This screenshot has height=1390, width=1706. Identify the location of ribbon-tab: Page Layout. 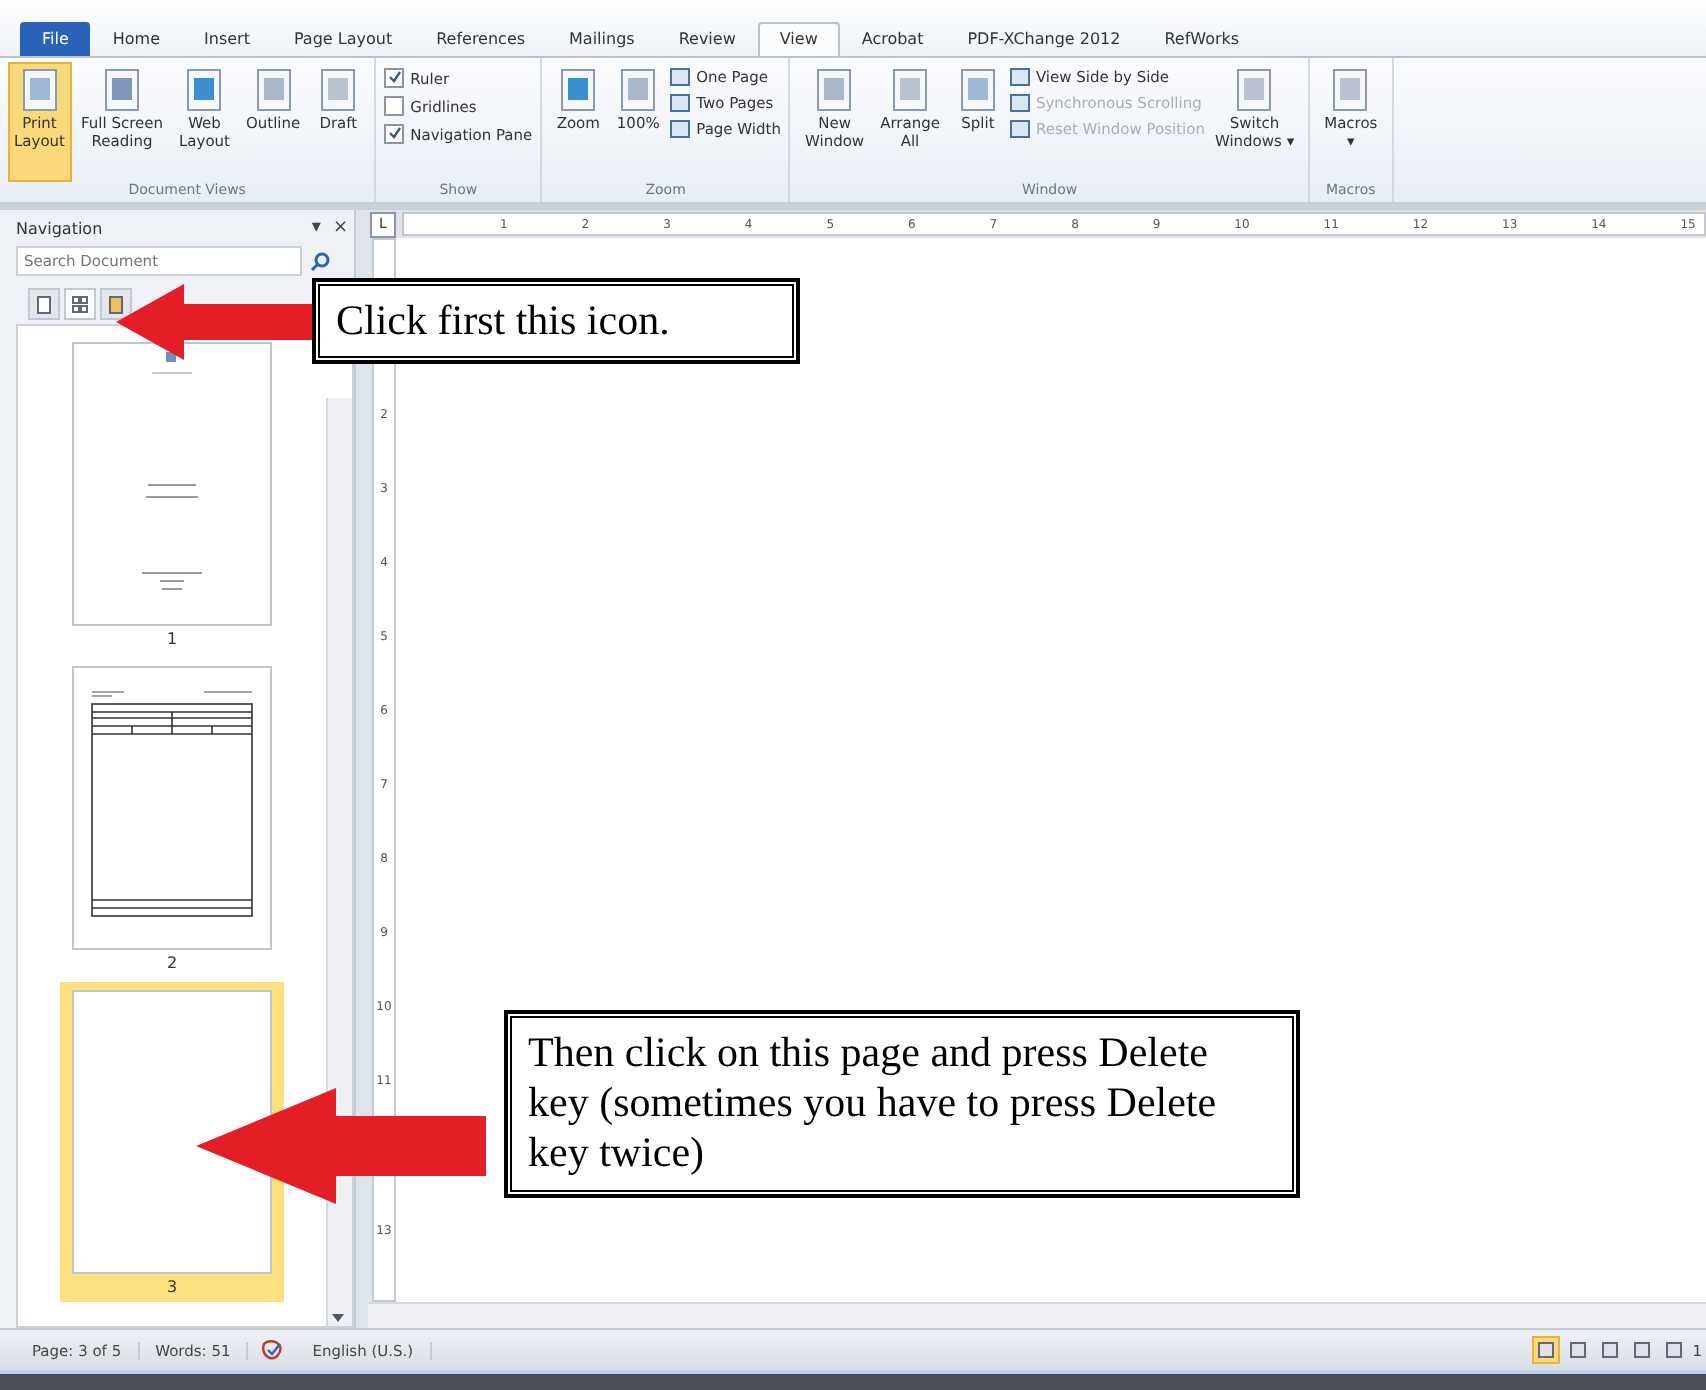
(343, 39).